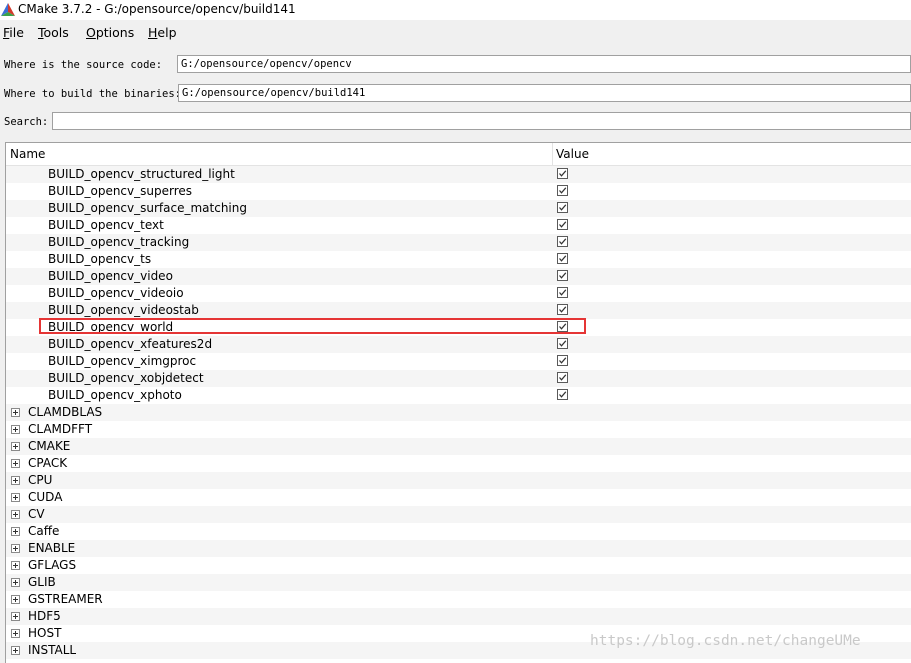 The image size is (911, 663). What do you see at coordinates (27, 154) in the screenshot?
I see `column-header-name: Name` at bounding box center [27, 154].